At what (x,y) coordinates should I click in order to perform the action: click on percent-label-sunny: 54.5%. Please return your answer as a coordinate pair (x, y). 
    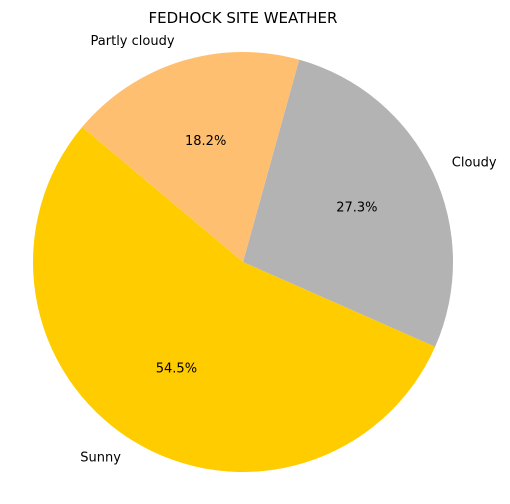
    Looking at the image, I should click on (176, 368).